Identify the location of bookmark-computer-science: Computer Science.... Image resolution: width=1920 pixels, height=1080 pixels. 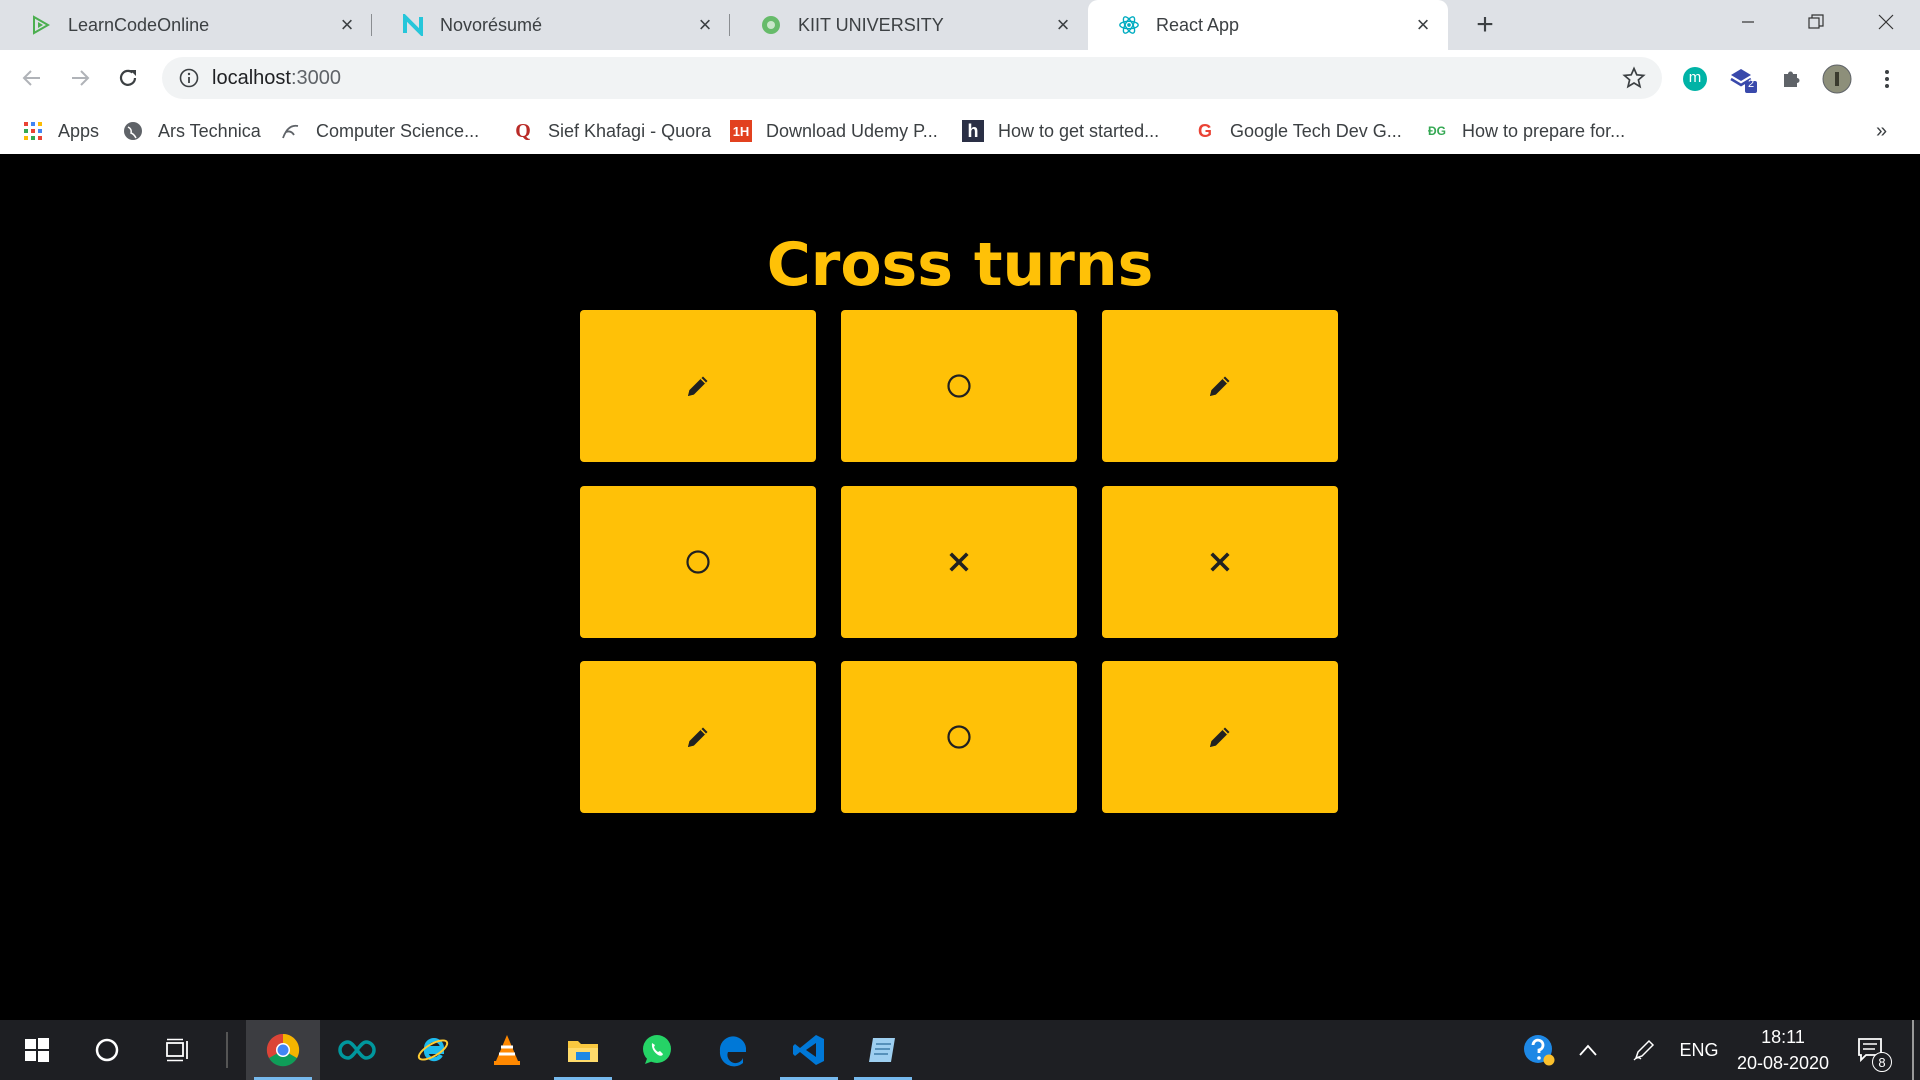
(379, 131).